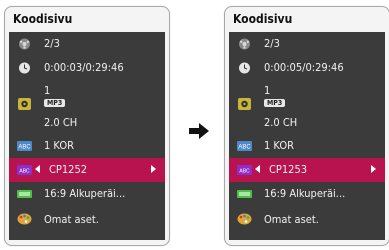 Image resolution: width=389 pixels, height=250 pixels. I want to click on row-code-page: ABC CP1253, so click(307, 170).